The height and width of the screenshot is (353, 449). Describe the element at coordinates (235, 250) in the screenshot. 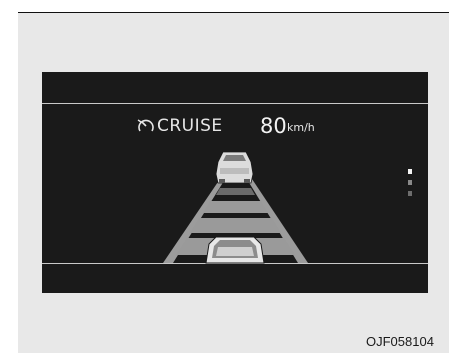

I see `own-vehicle-icon` at that location.